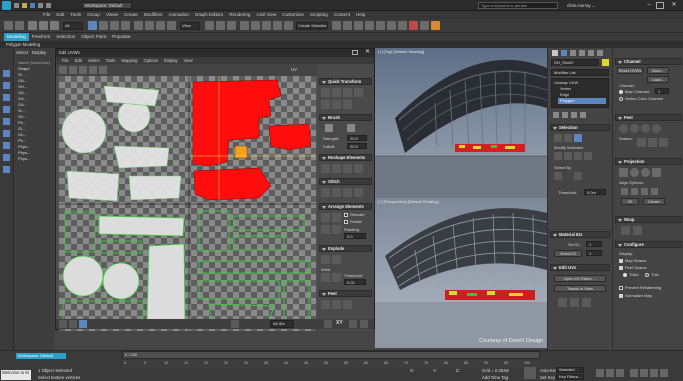 The width and height of the screenshot is (683, 381). I want to click on menu-item: Create, so click(131, 15).